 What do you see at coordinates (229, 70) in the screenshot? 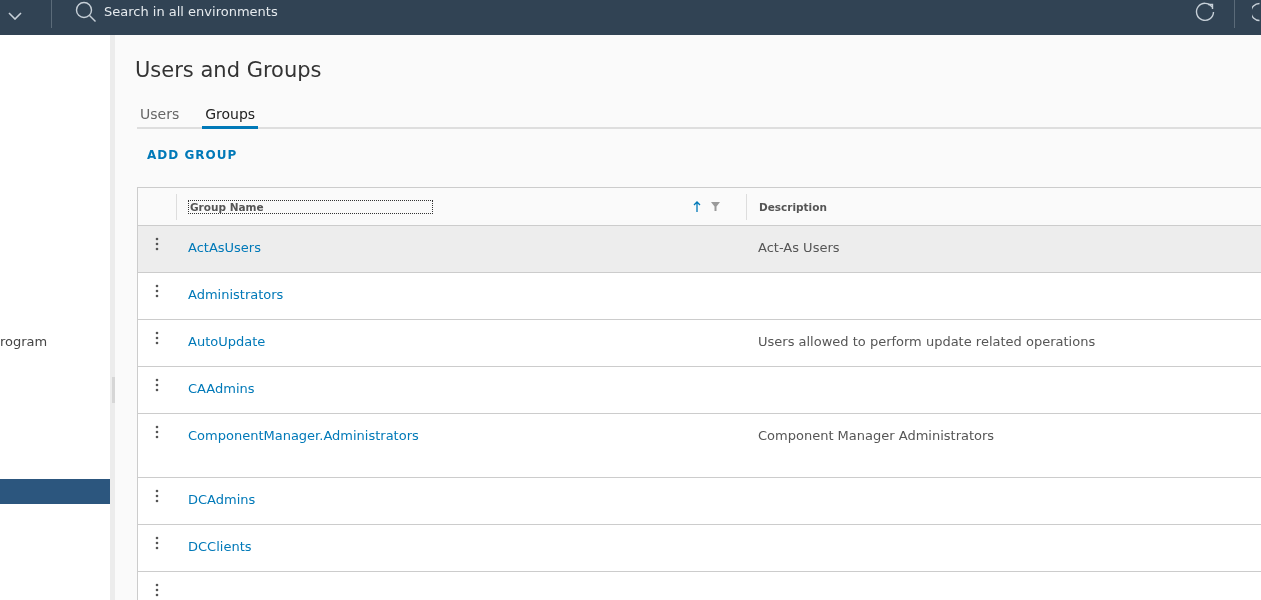
I see `page-title: Users and Groups` at bounding box center [229, 70].